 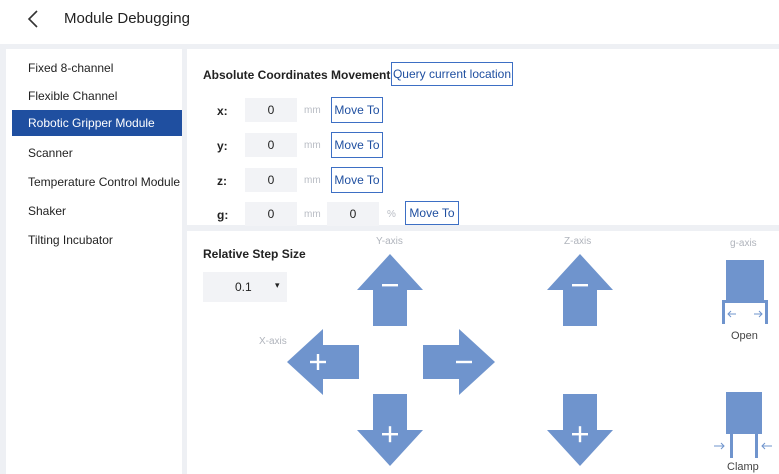 What do you see at coordinates (297, 75) in the screenshot?
I see `absolute-coordinates-title: Absolute Coordinates Movement` at bounding box center [297, 75].